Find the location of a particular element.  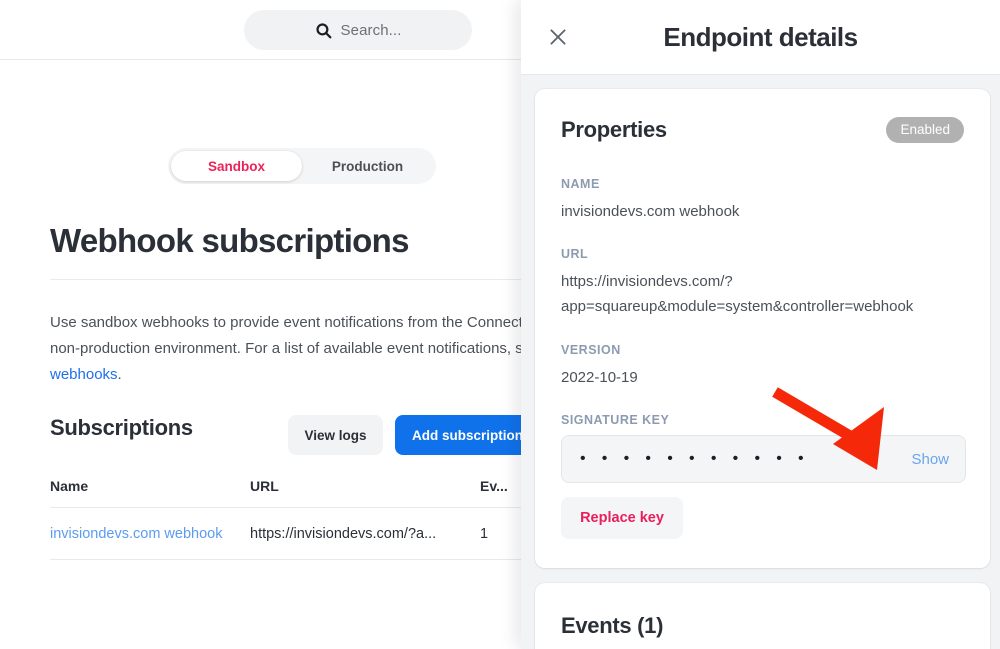

signature-key-input: • • • • • • • • • • • Show is located at coordinates (763, 459).